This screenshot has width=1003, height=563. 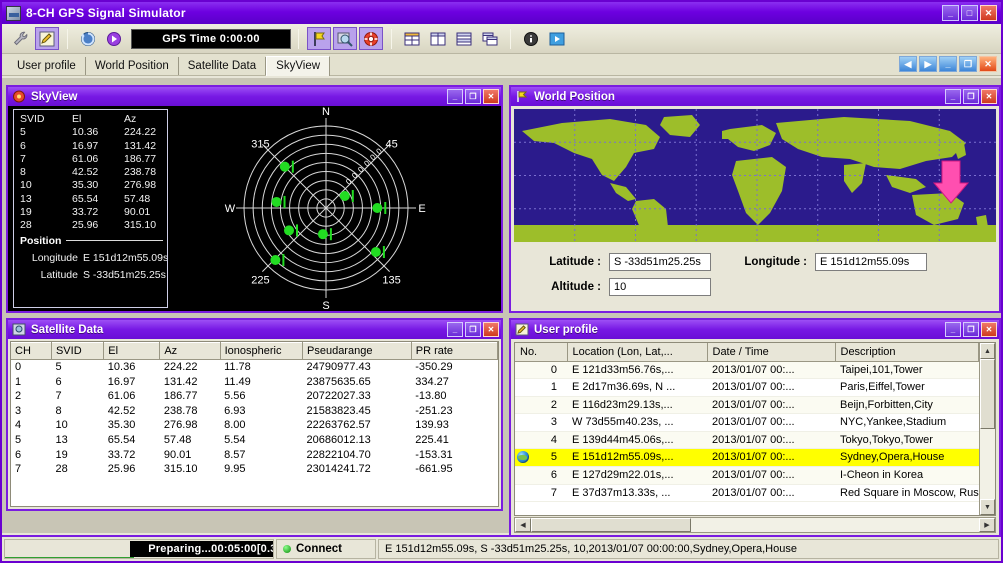 I want to click on refresh-icon, so click(x=88, y=38).